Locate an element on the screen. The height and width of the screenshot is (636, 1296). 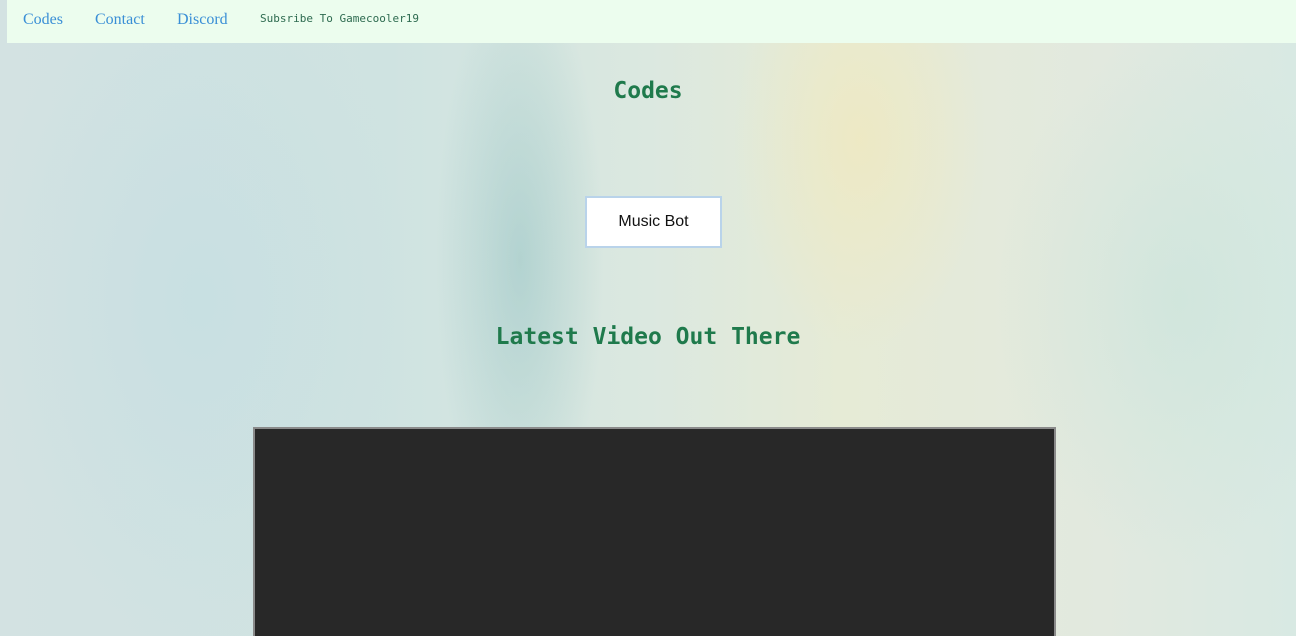
latest-video-heading: Latest Video Out There is located at coordinates (648, 337).